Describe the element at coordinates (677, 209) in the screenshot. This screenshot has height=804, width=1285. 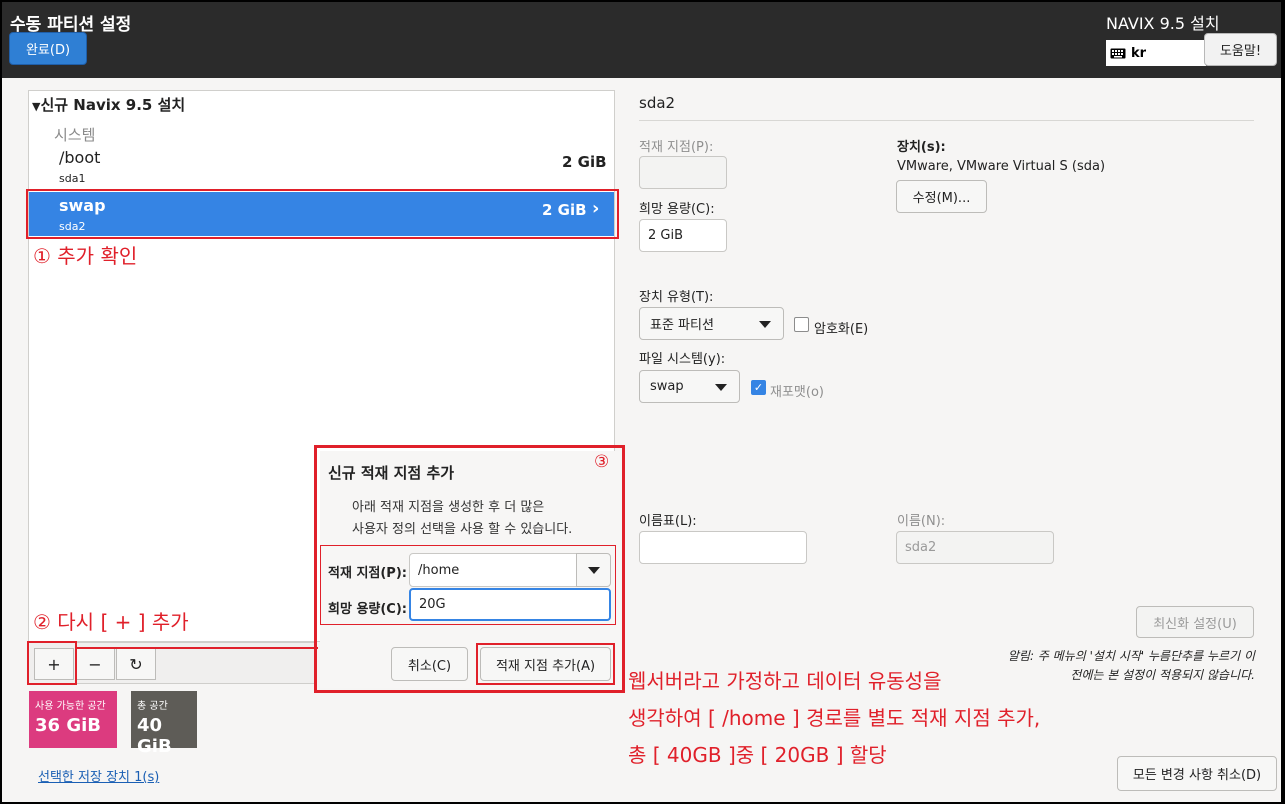
I see `desired-capacity-label: 희망 용량(C):` at that location.